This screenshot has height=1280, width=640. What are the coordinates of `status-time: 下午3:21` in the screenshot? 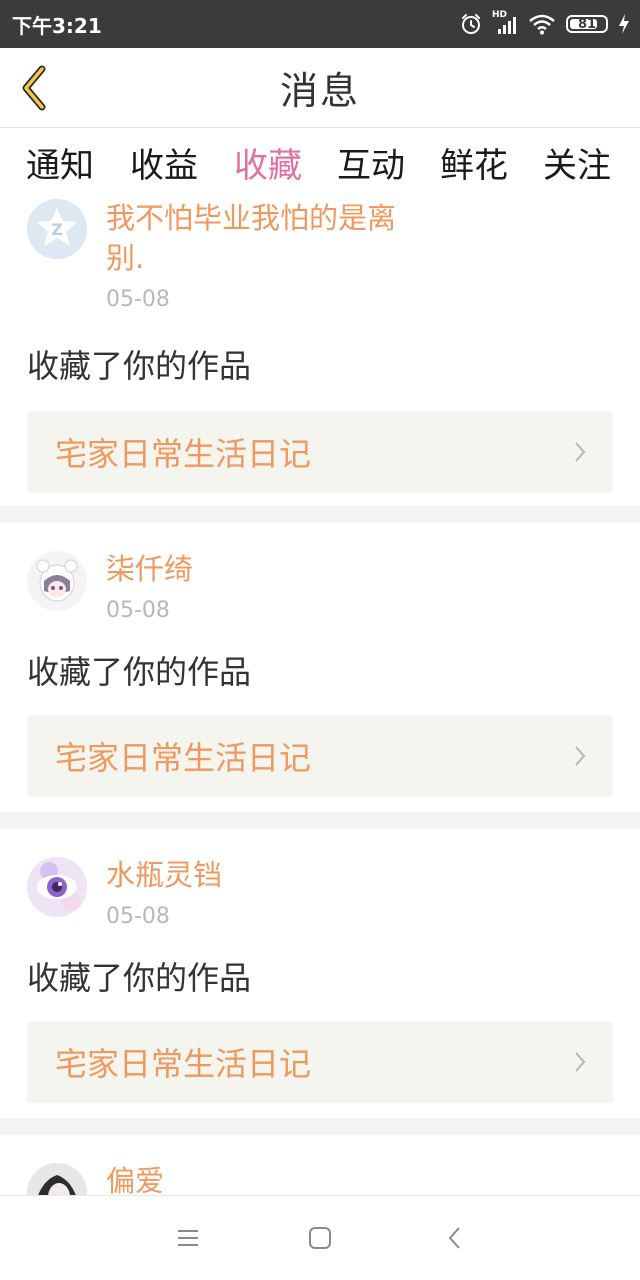 It's located at (57, 25).